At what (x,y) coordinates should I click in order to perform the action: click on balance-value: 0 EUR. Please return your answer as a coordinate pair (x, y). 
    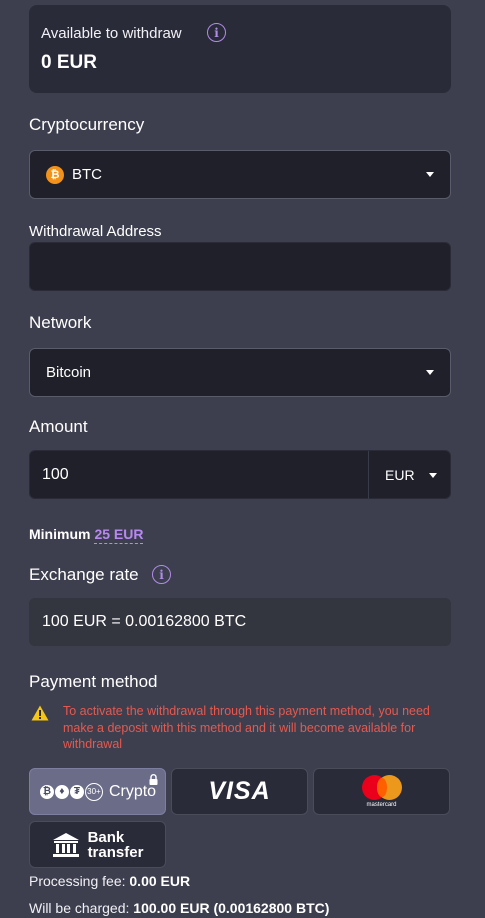
    Looking at the image, I should click on (69, 62).